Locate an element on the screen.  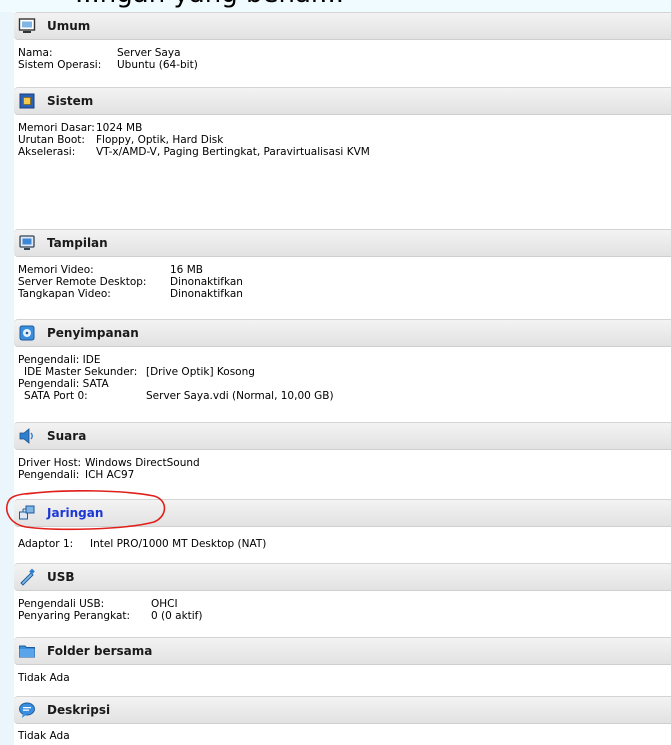
row-label: Adaptor 1: is located at coordinates (46, 544).